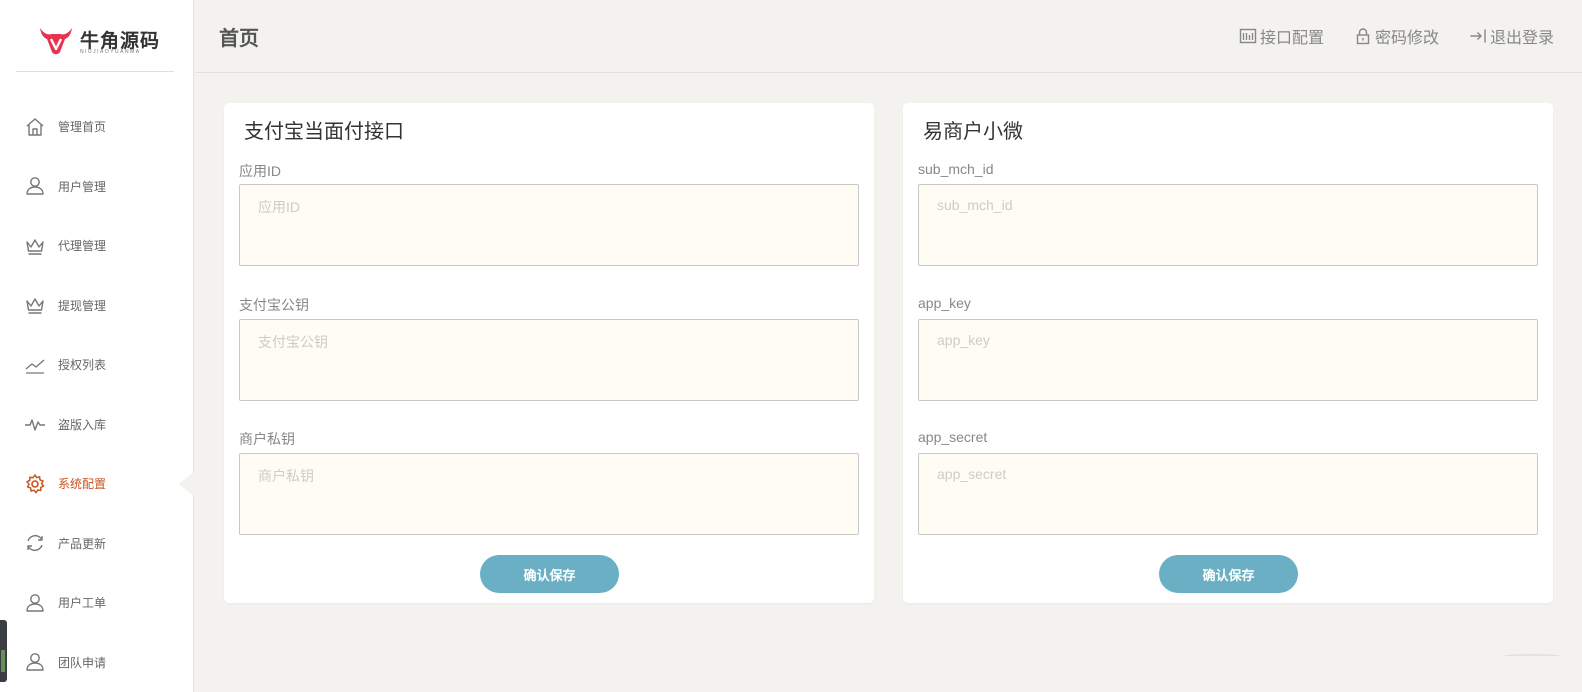  I want to click on sidebar-item-label: 用户工单, so click(82, 603).